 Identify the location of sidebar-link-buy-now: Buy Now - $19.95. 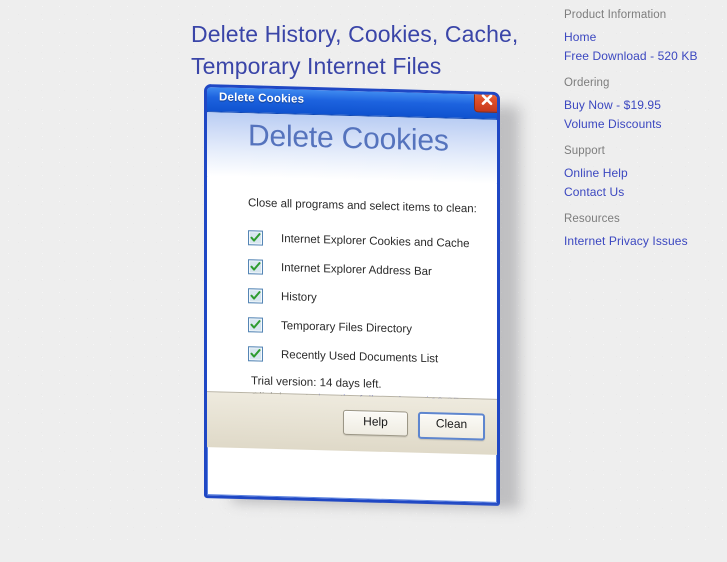
(645, 105).